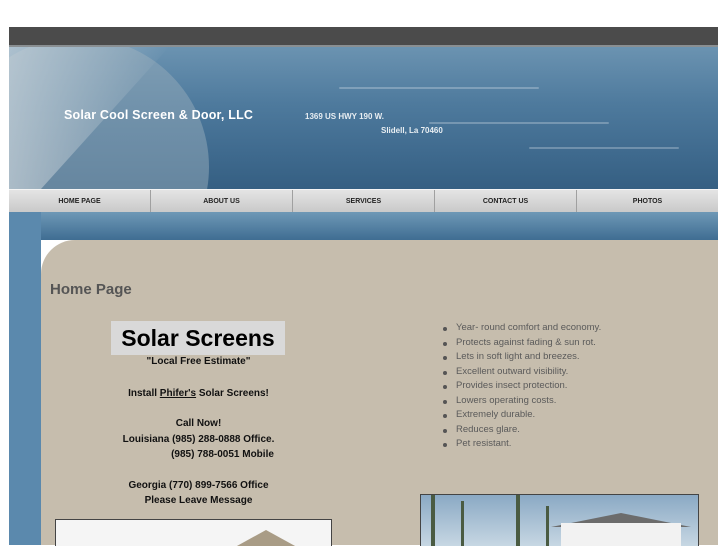  Describe the element at coordinates (520, 415) in the screenshot. I see `feature-item: Extremely durable.` at that location.